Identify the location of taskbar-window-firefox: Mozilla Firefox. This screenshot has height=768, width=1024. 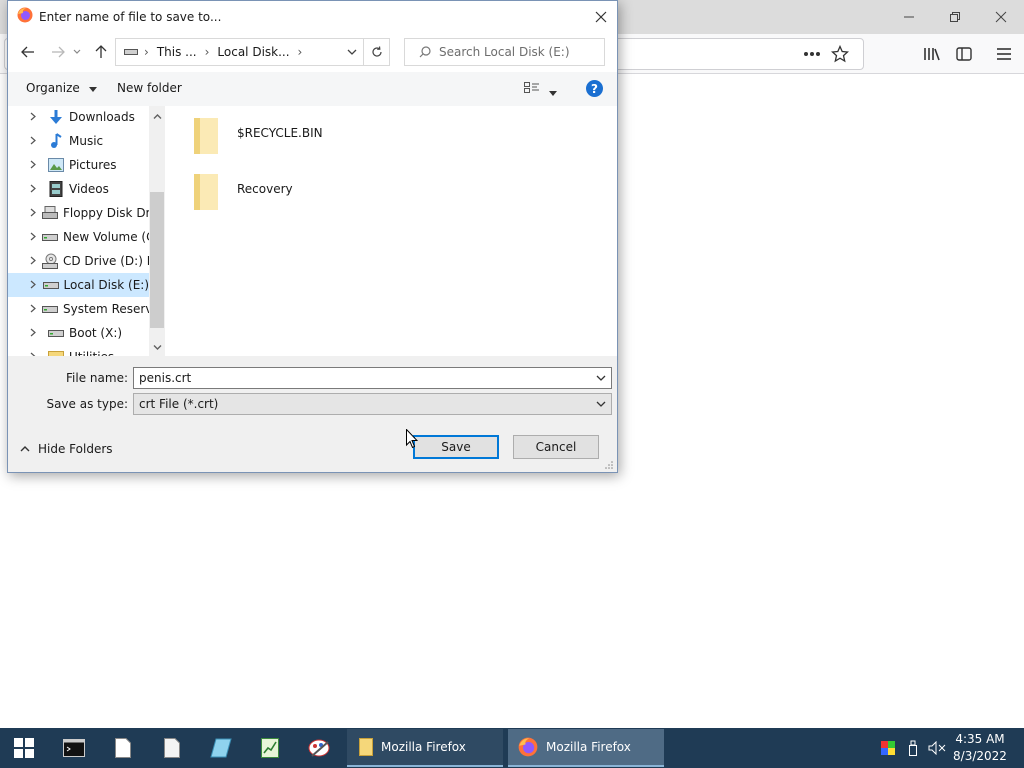
(586, 748).